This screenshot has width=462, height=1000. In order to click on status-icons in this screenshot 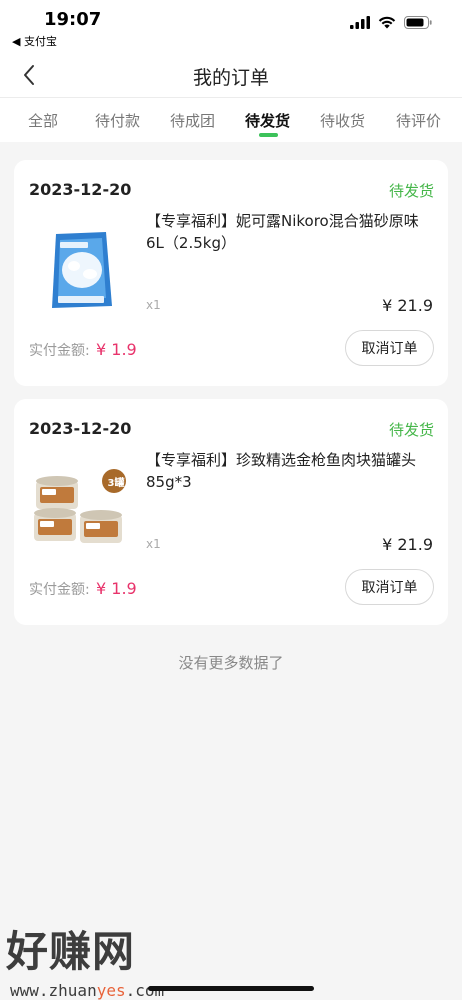, I will do `click(391, 22)`.